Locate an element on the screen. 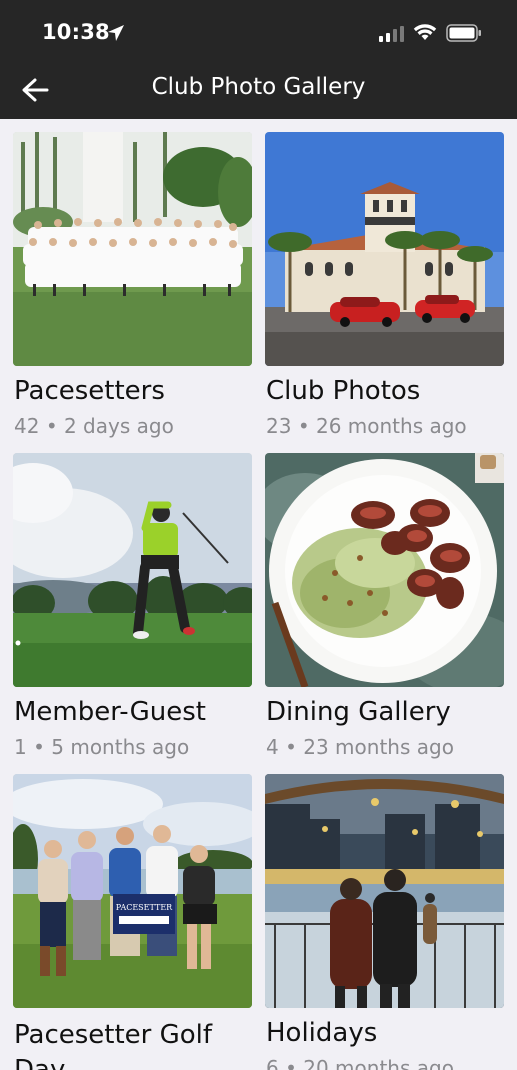 The height and width of the screenshot is (1070, 517). photo-count: 23 is located at coordinates (279, 426).